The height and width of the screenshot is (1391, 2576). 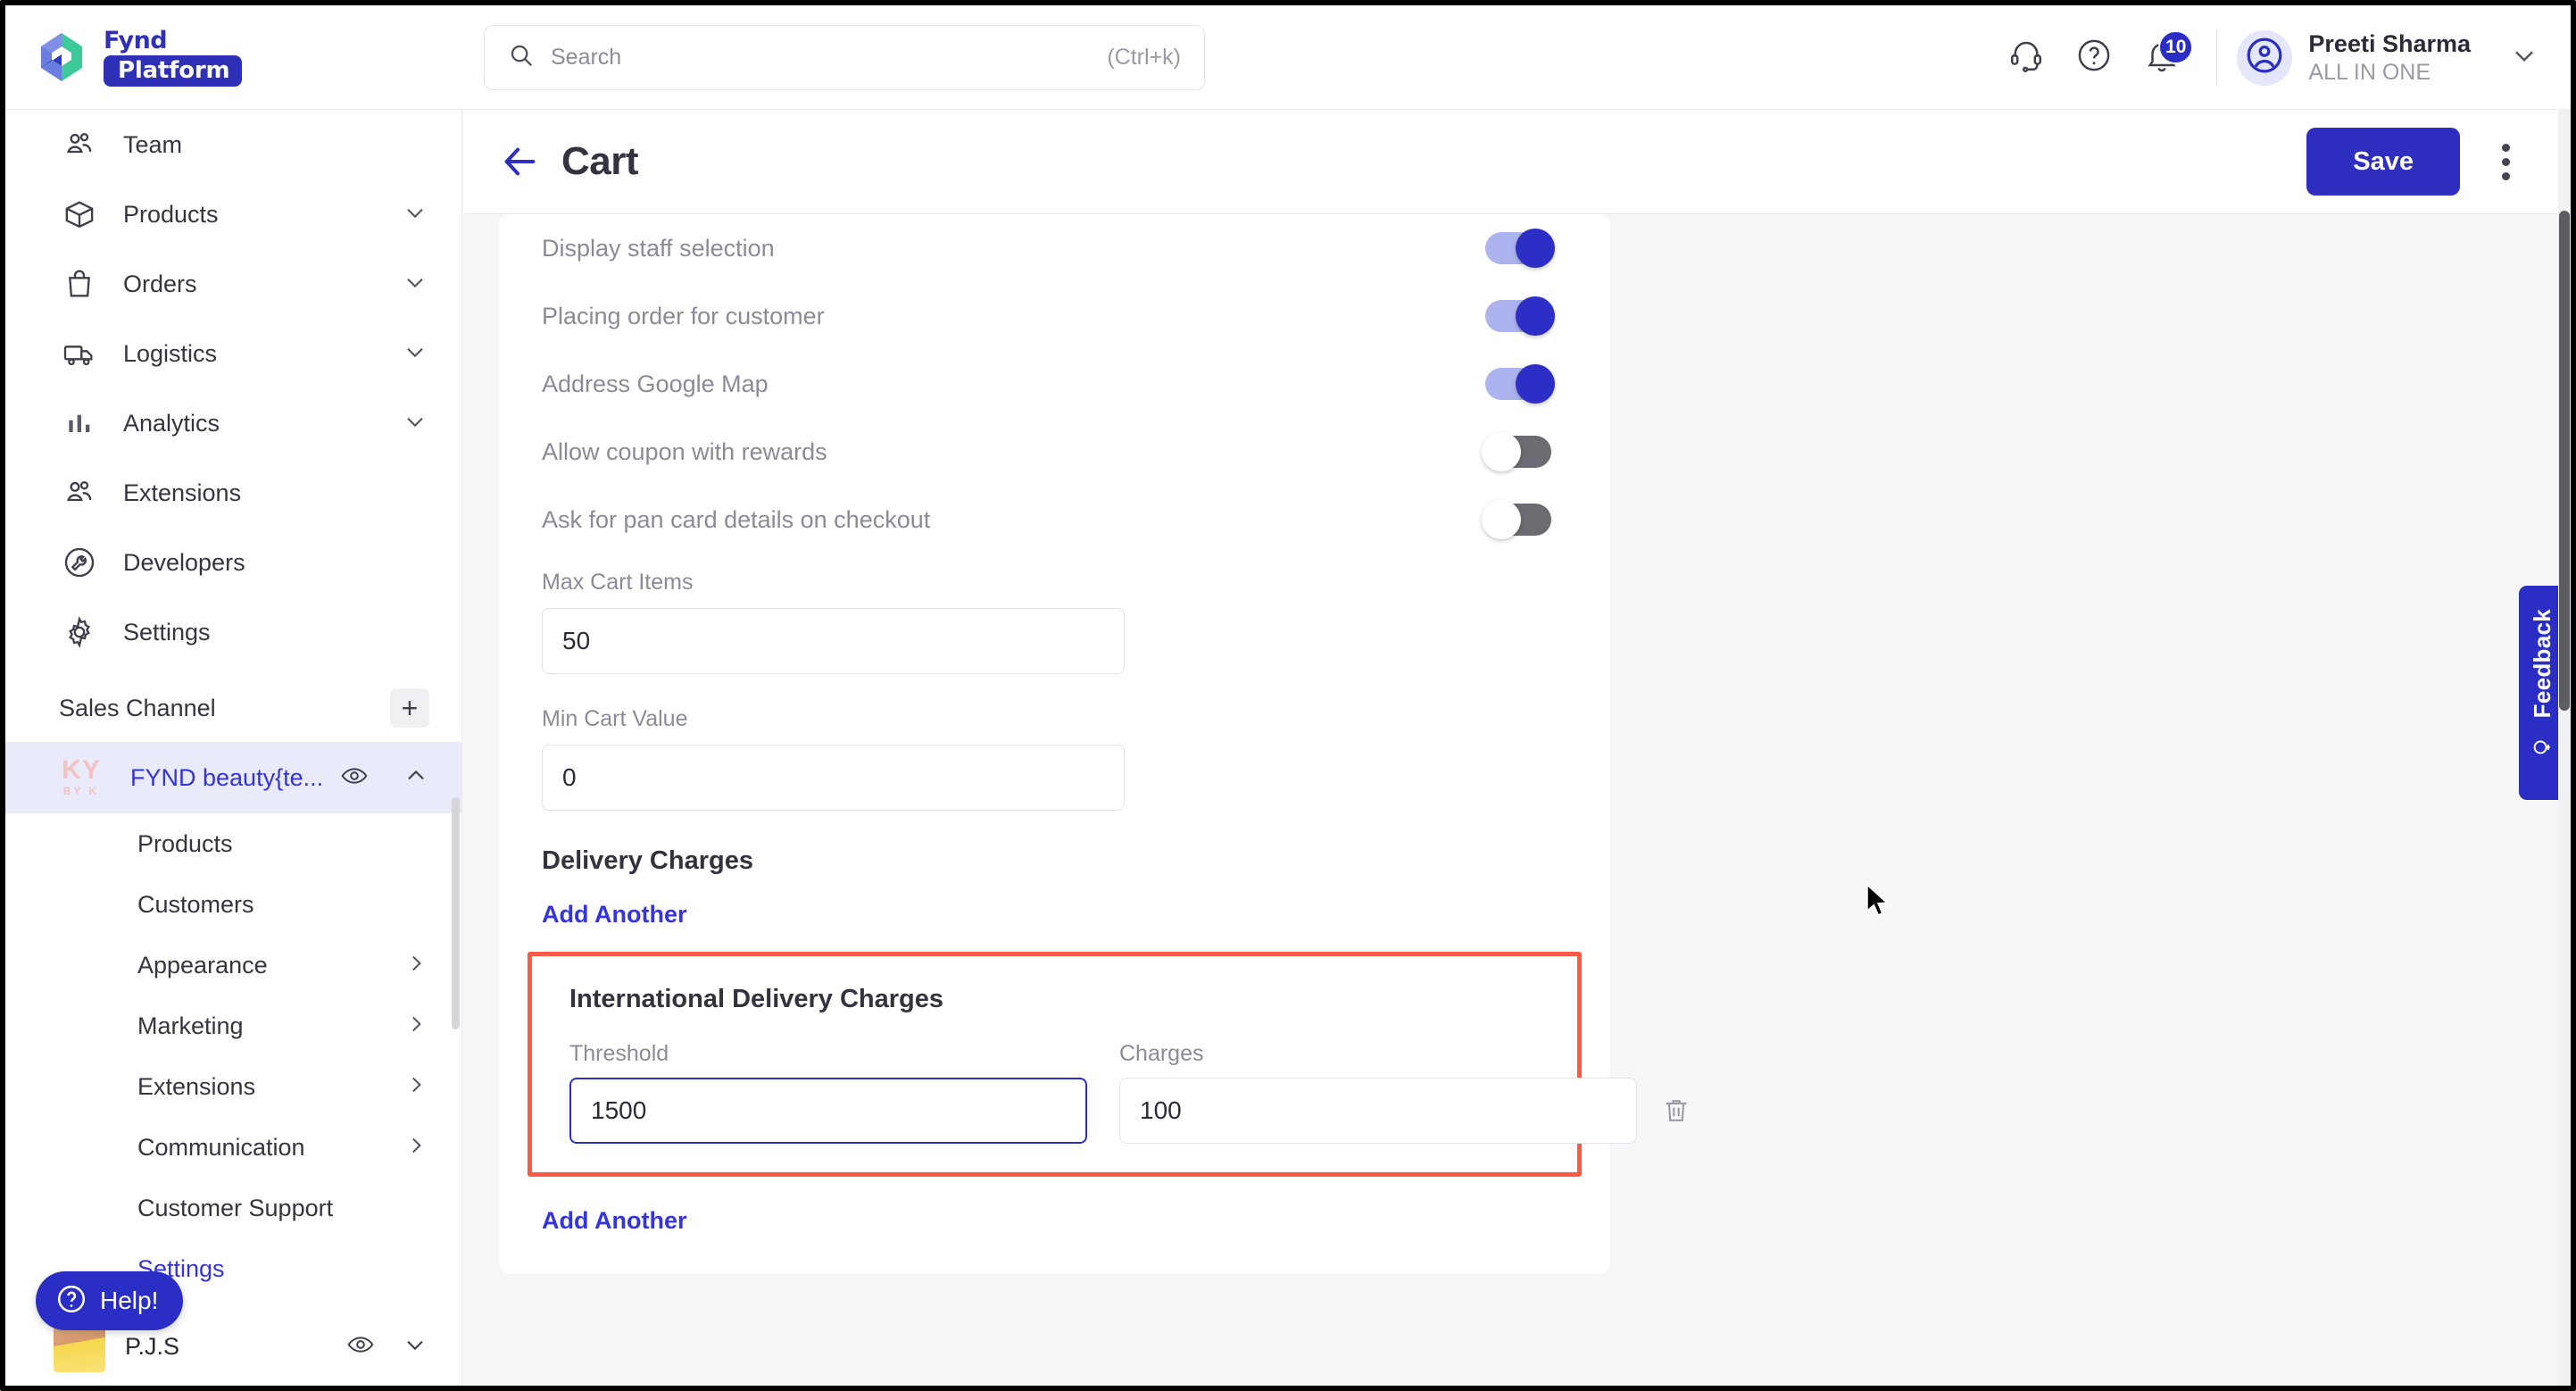 What do you see at coordinates (614, 902) in the screenshot?
I see `add-another-top-button: Add Another` at bounding box center [614, 902].